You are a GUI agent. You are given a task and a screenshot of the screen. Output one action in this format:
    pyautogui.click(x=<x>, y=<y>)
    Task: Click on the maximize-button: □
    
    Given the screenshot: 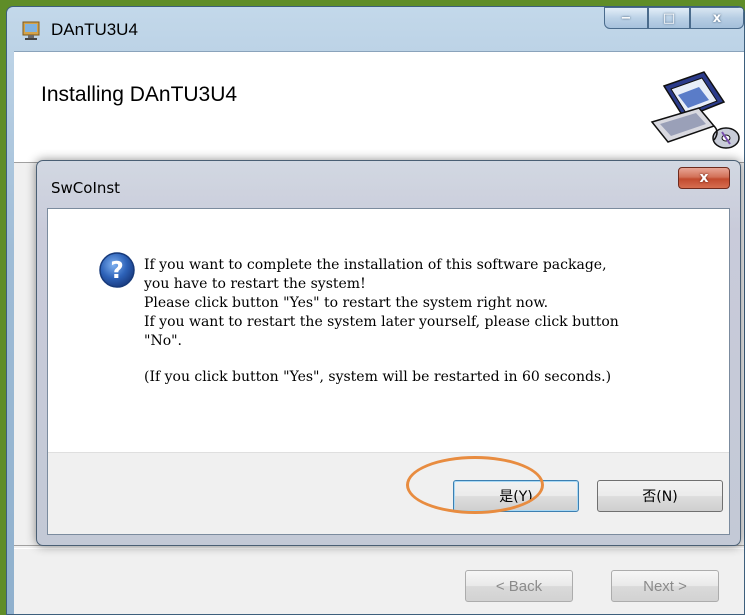 What is the action you would take?
    pyautogui.click(x=669, y=18)
    